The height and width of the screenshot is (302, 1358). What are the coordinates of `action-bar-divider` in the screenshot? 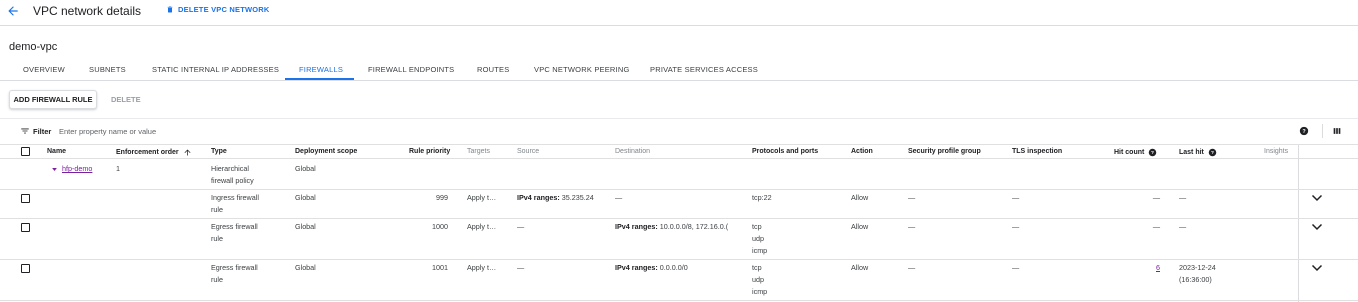 It's located at (679, 118).